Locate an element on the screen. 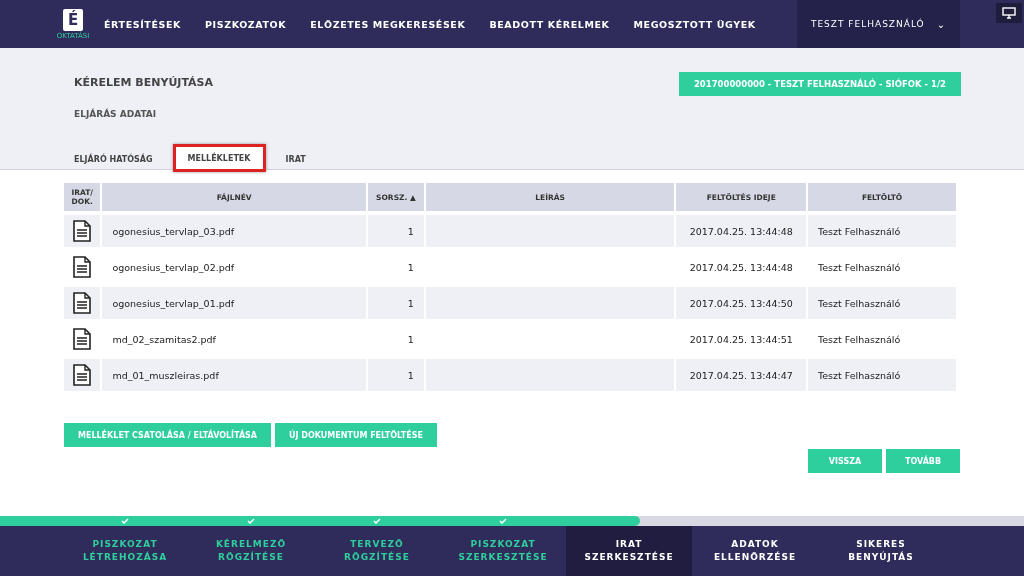 Image resolution: width=1024 pixels, height=576 pixels. tab: ELJÁRÓ HATÓSÁG is located at coordinates (113, 158).